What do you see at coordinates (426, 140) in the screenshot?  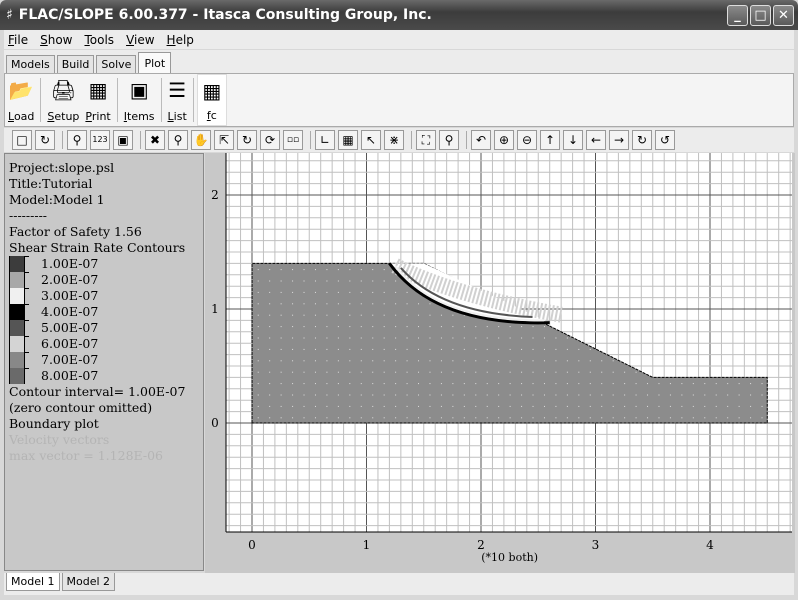 I see `zoom-fit-icon: ⛶` at bounding box center [426, 140].